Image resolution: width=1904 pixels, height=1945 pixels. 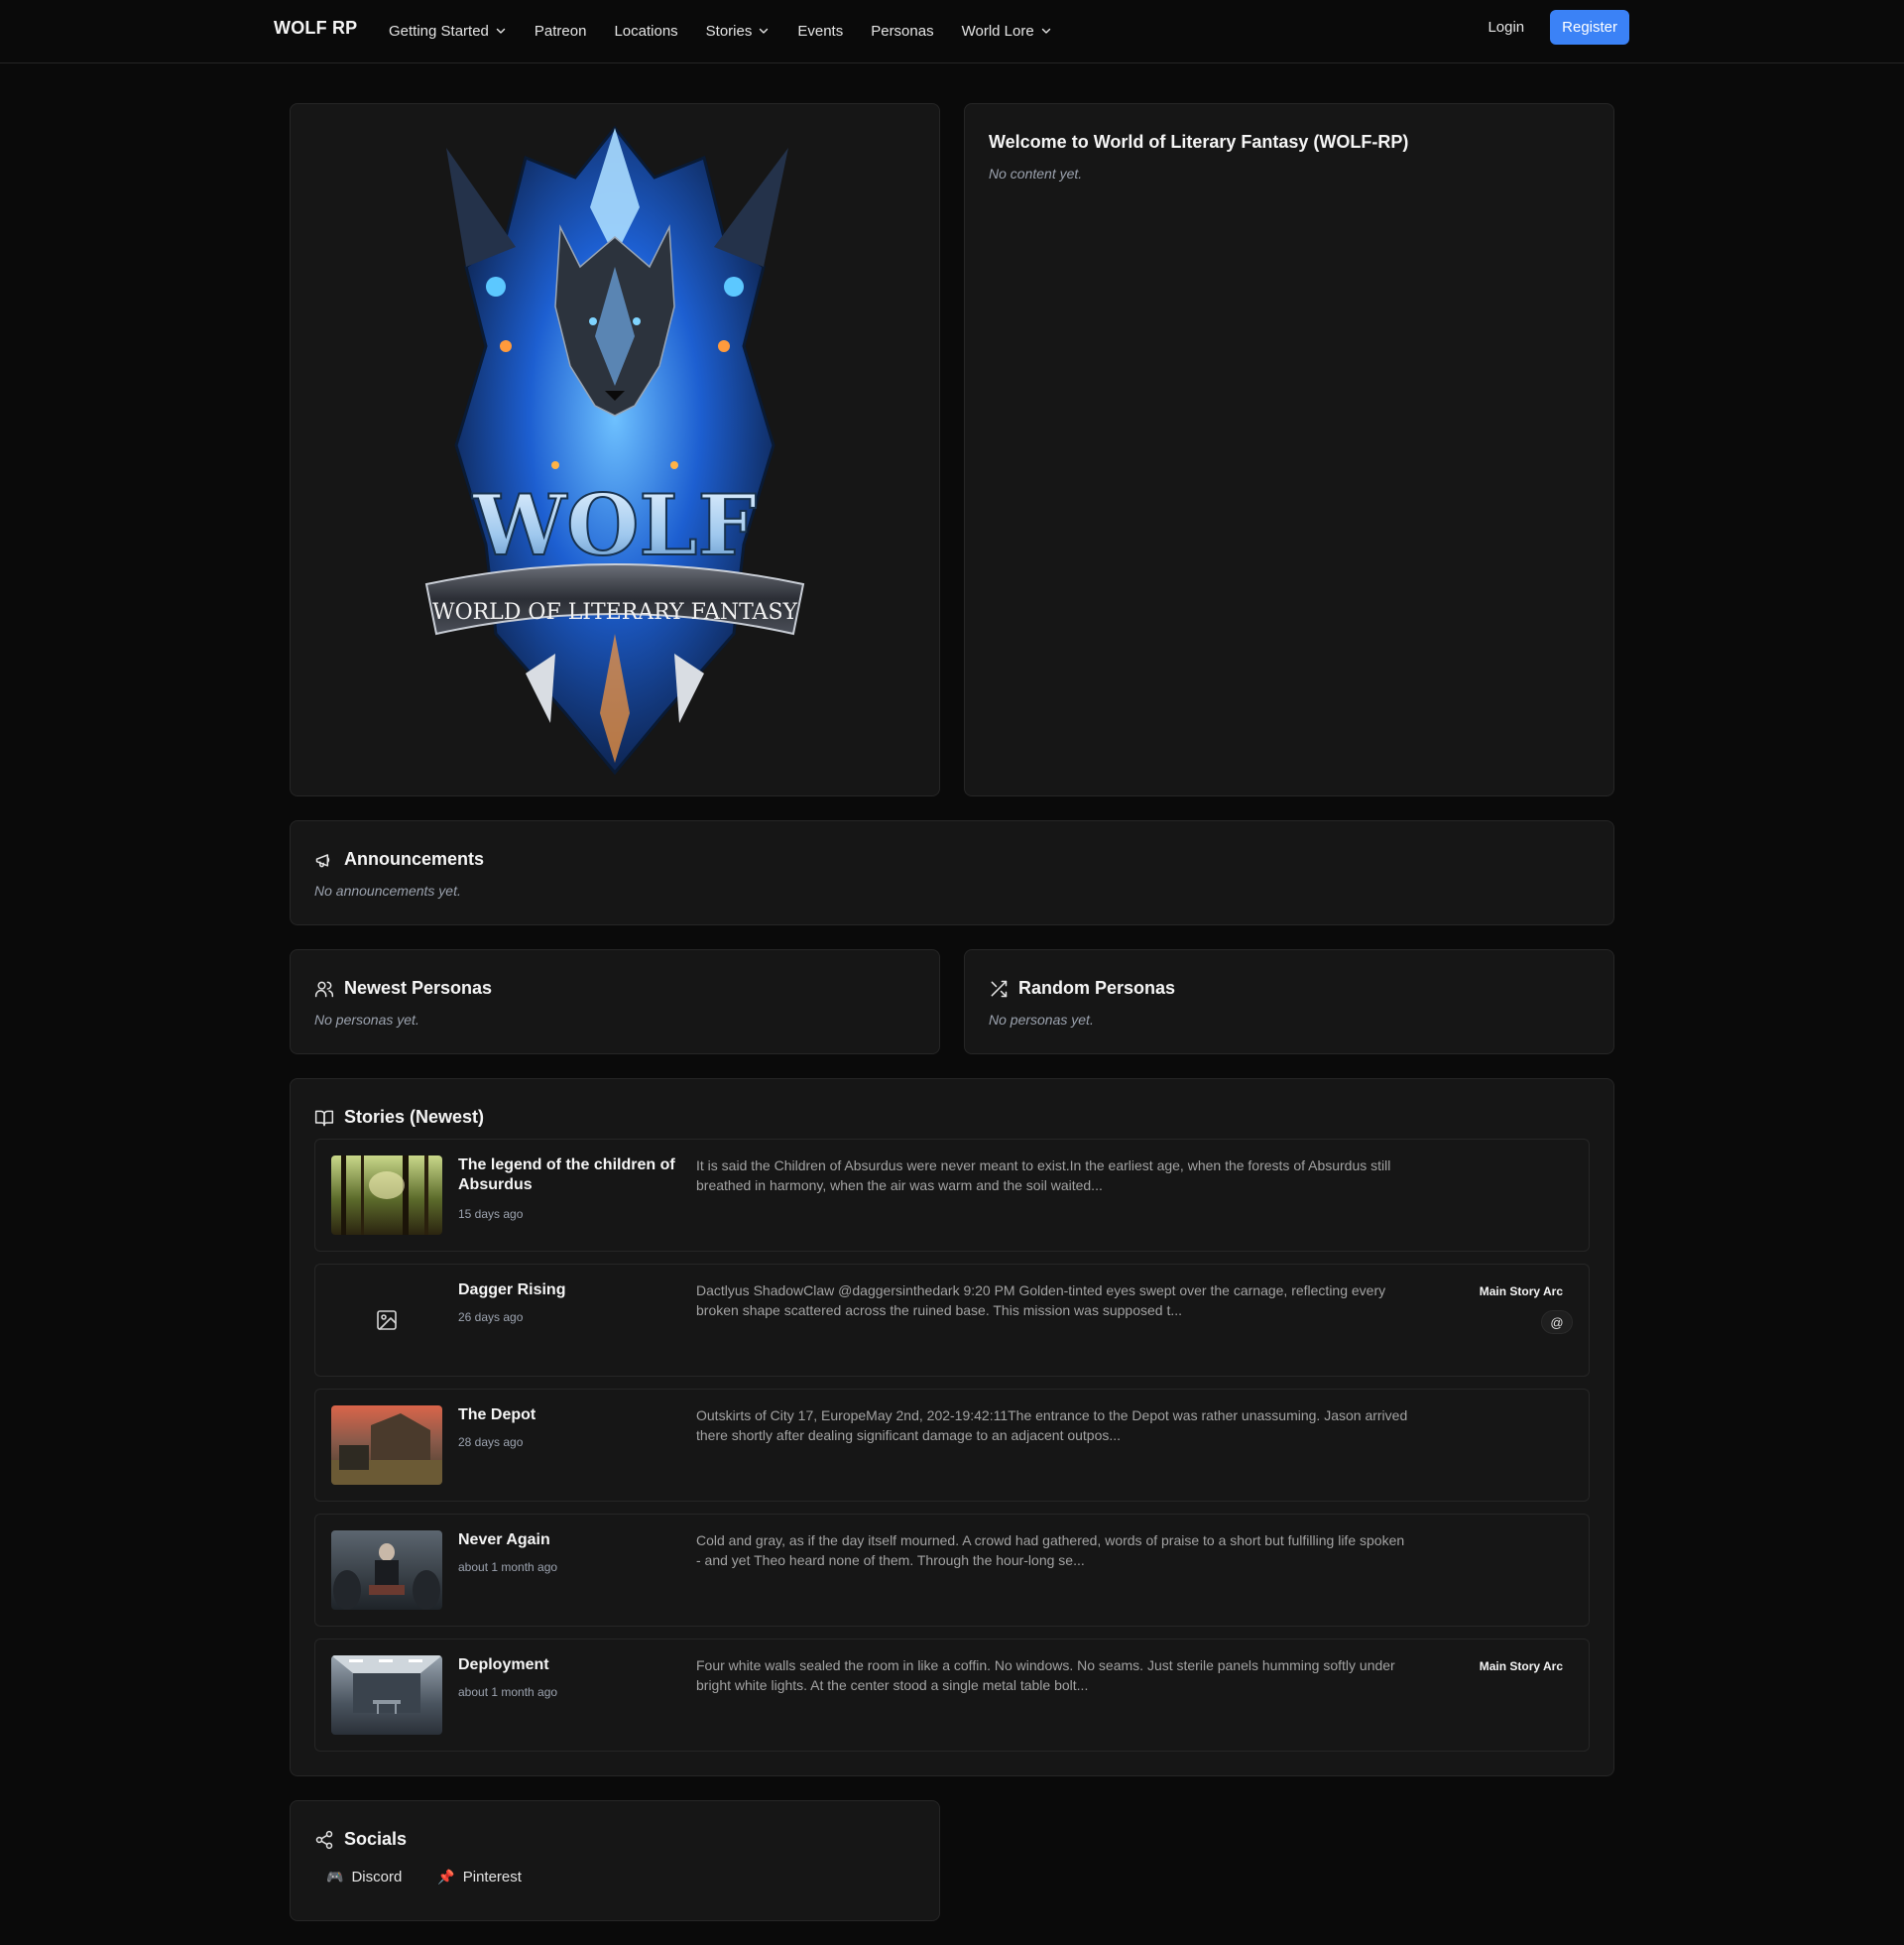 I want to click on stories-heading: Stories (Newest), so click(x=399, y=1118).